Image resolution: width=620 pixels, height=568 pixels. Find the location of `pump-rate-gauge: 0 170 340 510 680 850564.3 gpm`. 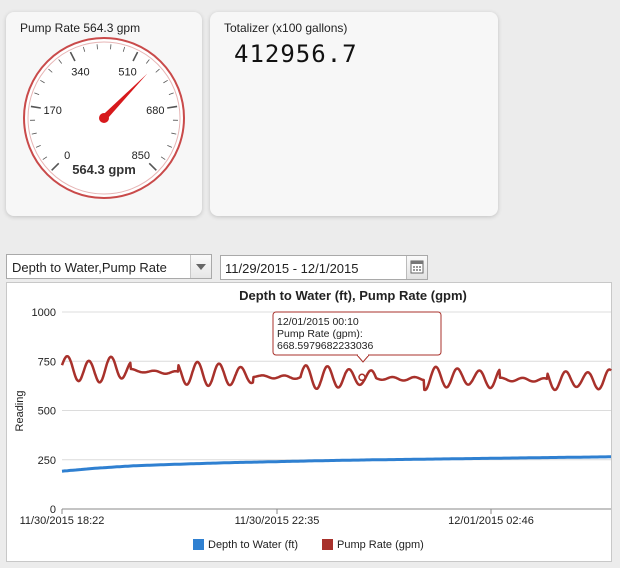

pump-rate-gauge: 0 170 340 510 680 850564.3 gpm is located at coordinates (104, 118).